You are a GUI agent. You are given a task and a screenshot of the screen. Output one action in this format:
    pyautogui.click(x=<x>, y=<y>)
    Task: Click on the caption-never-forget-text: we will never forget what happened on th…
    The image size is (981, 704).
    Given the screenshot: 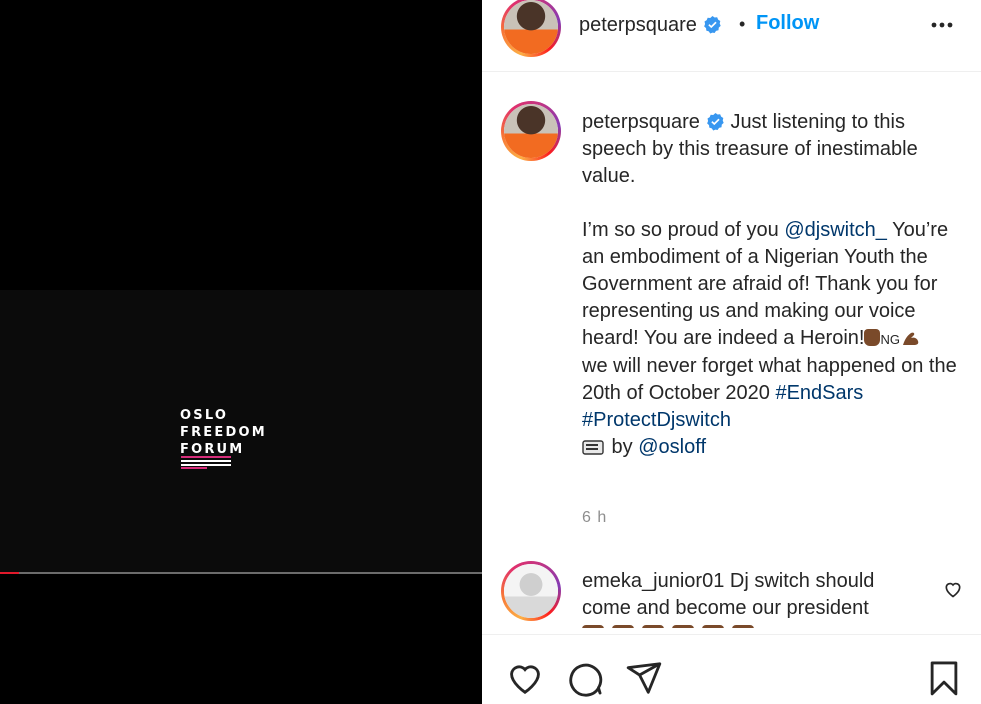 What is the action you would take?
    pyautogui.click(x=769, y=379)
    